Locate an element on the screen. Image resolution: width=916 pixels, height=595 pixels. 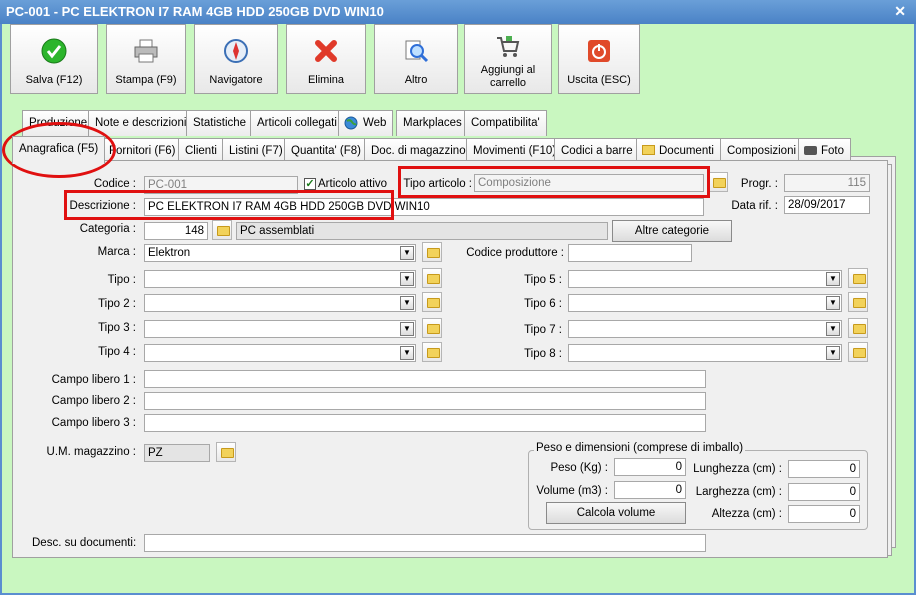
tab-compatibilita: Compatibilita' is located at coordinates (505, 123).